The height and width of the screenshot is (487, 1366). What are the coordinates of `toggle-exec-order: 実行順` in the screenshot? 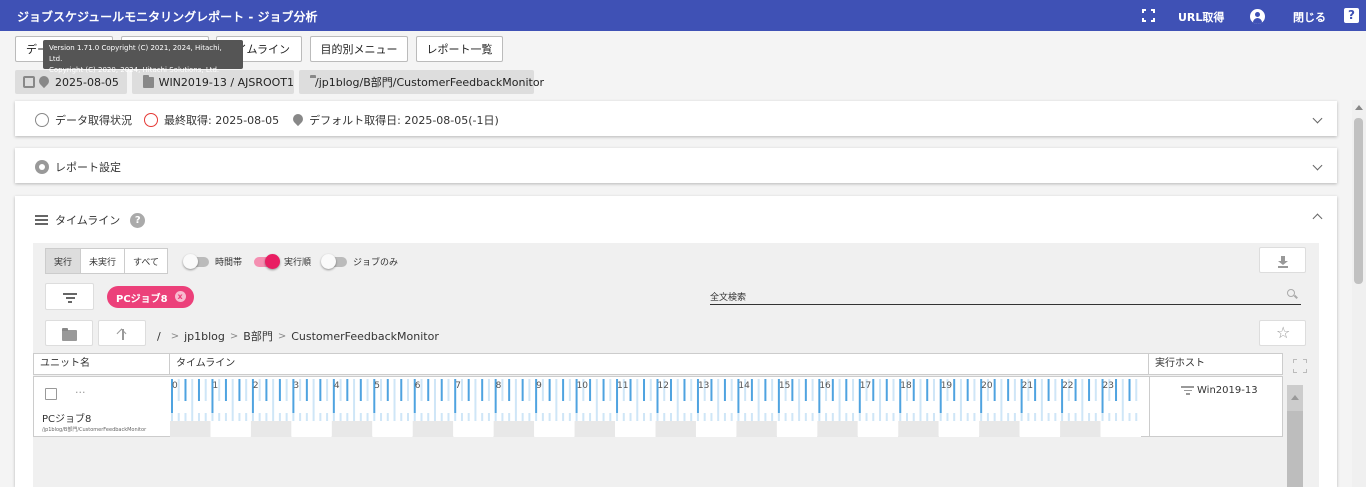 It's located at (283, 261).